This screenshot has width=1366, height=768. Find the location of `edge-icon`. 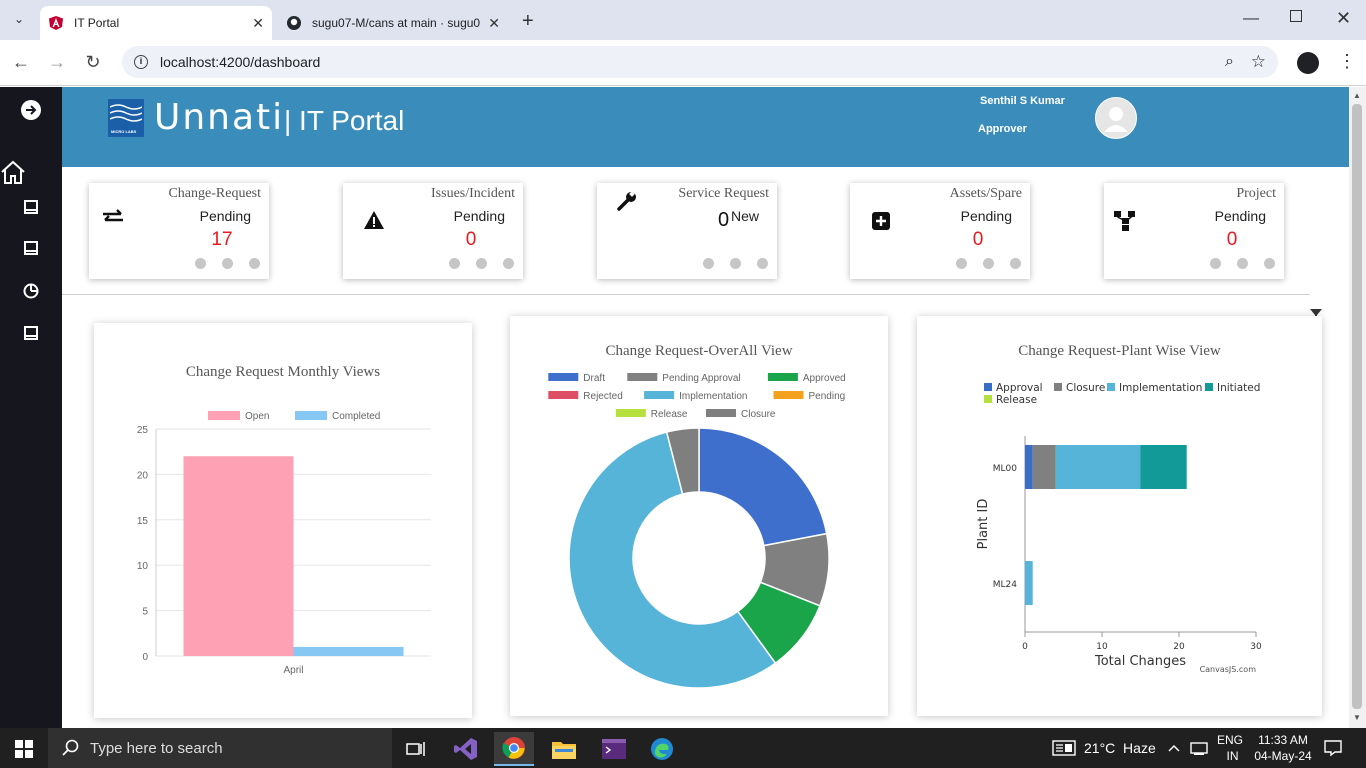

edge-icon is located at coordinates (662, 749).